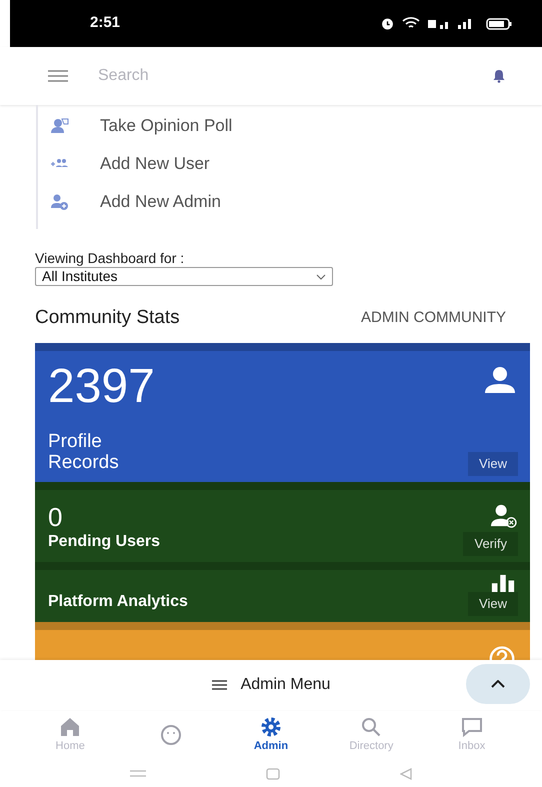  Describe the element at coordinates (406, 774) in the screenshot. I see `back-triangle-icon` at that location.